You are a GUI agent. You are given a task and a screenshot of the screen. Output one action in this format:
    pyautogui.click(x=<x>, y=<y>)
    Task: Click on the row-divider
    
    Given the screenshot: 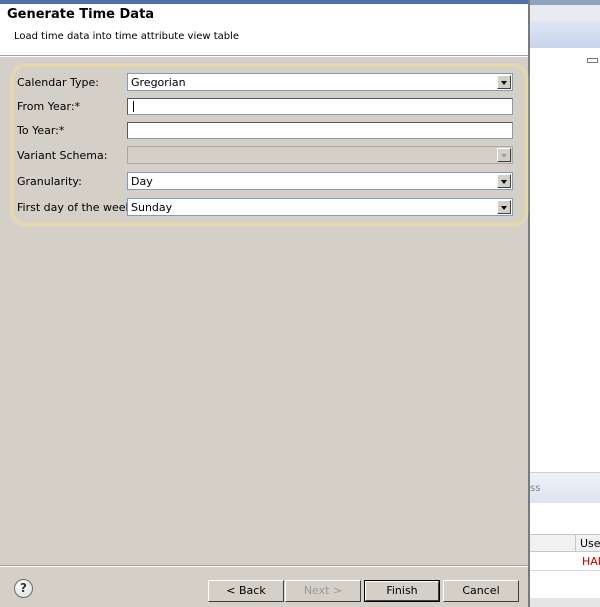 What is the action you would take?
    pyautogui.click(x=565, y=570)
    